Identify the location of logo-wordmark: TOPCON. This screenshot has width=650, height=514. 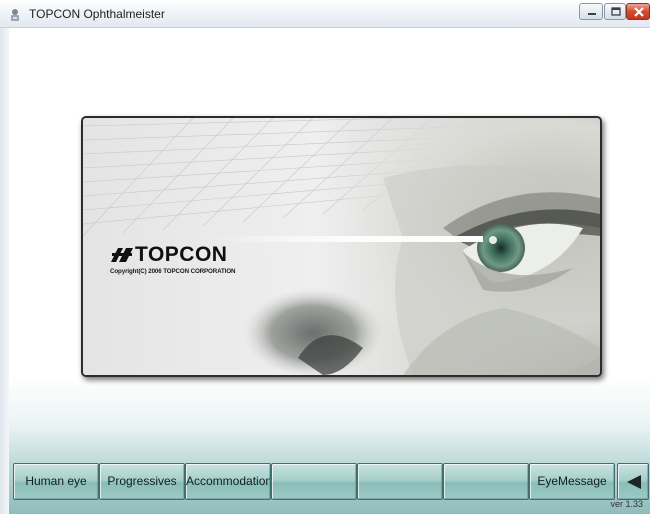
(181, 254).